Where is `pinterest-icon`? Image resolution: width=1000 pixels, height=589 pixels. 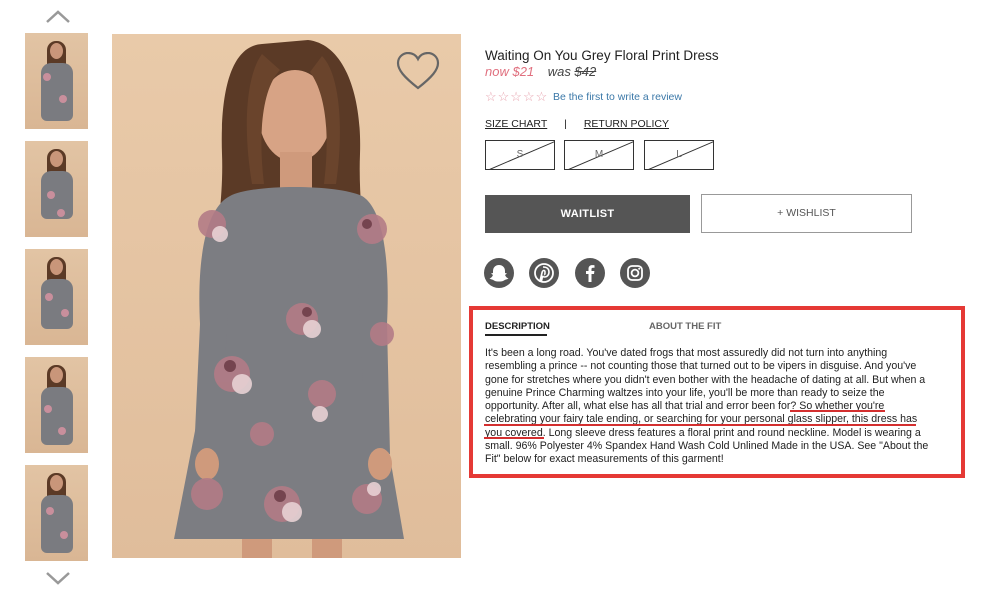 pinterest-icon is located at coordinates (544, 273).